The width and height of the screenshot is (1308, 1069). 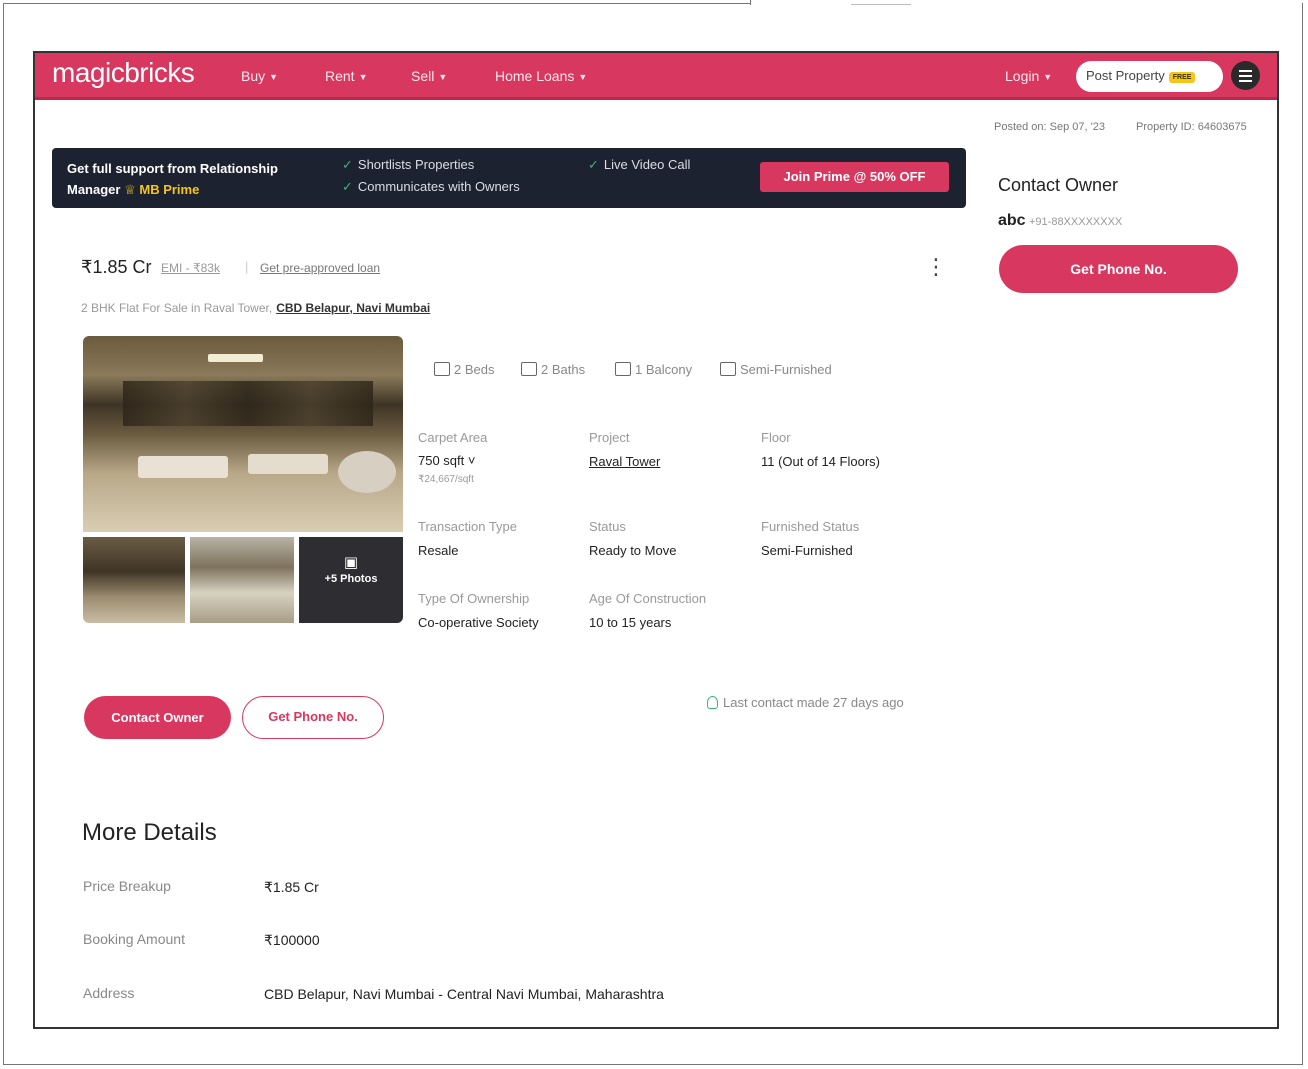 What do you see at coordinates (712, 702) in the screenshot?
I see `person-icon` at bounding box center [712, 702].